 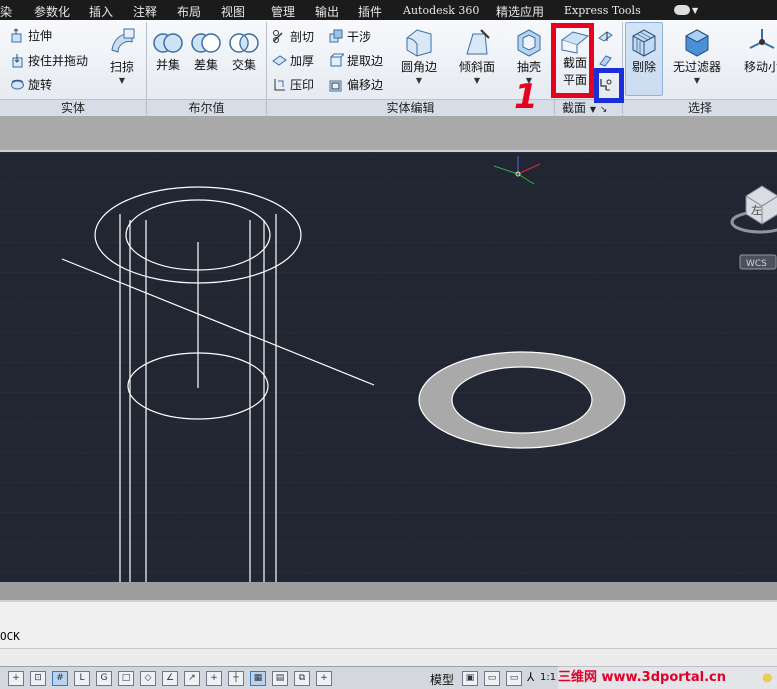 What do you see at coordinates (206, 43) in the screenshot?
I see `subtract-icon` at bounding box center [206, 43].